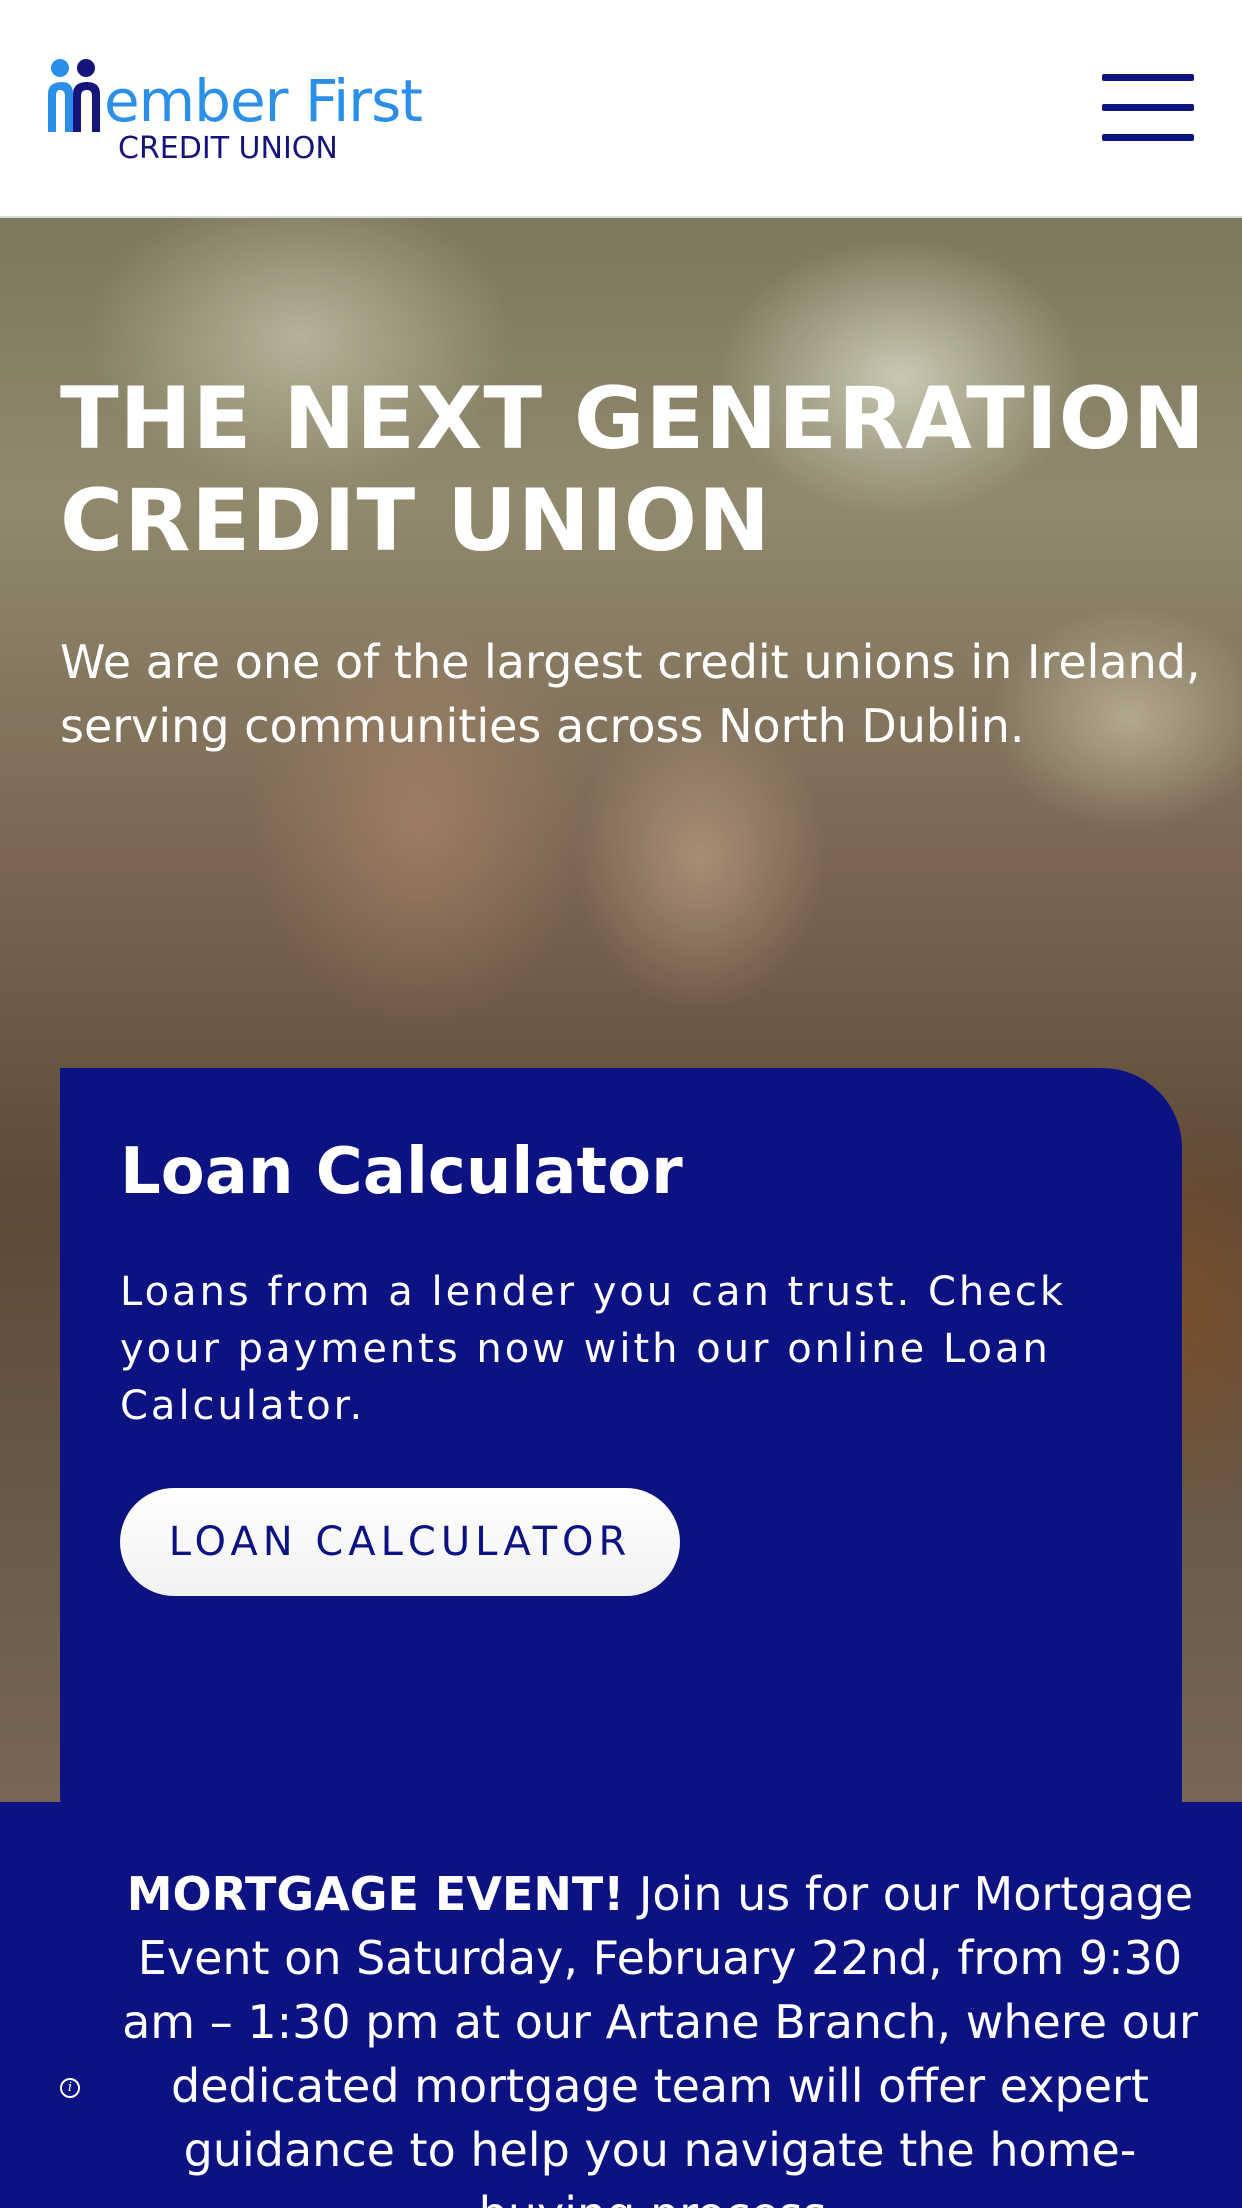  I want to click on hamburger-menu-icon, so click(1148, 108).